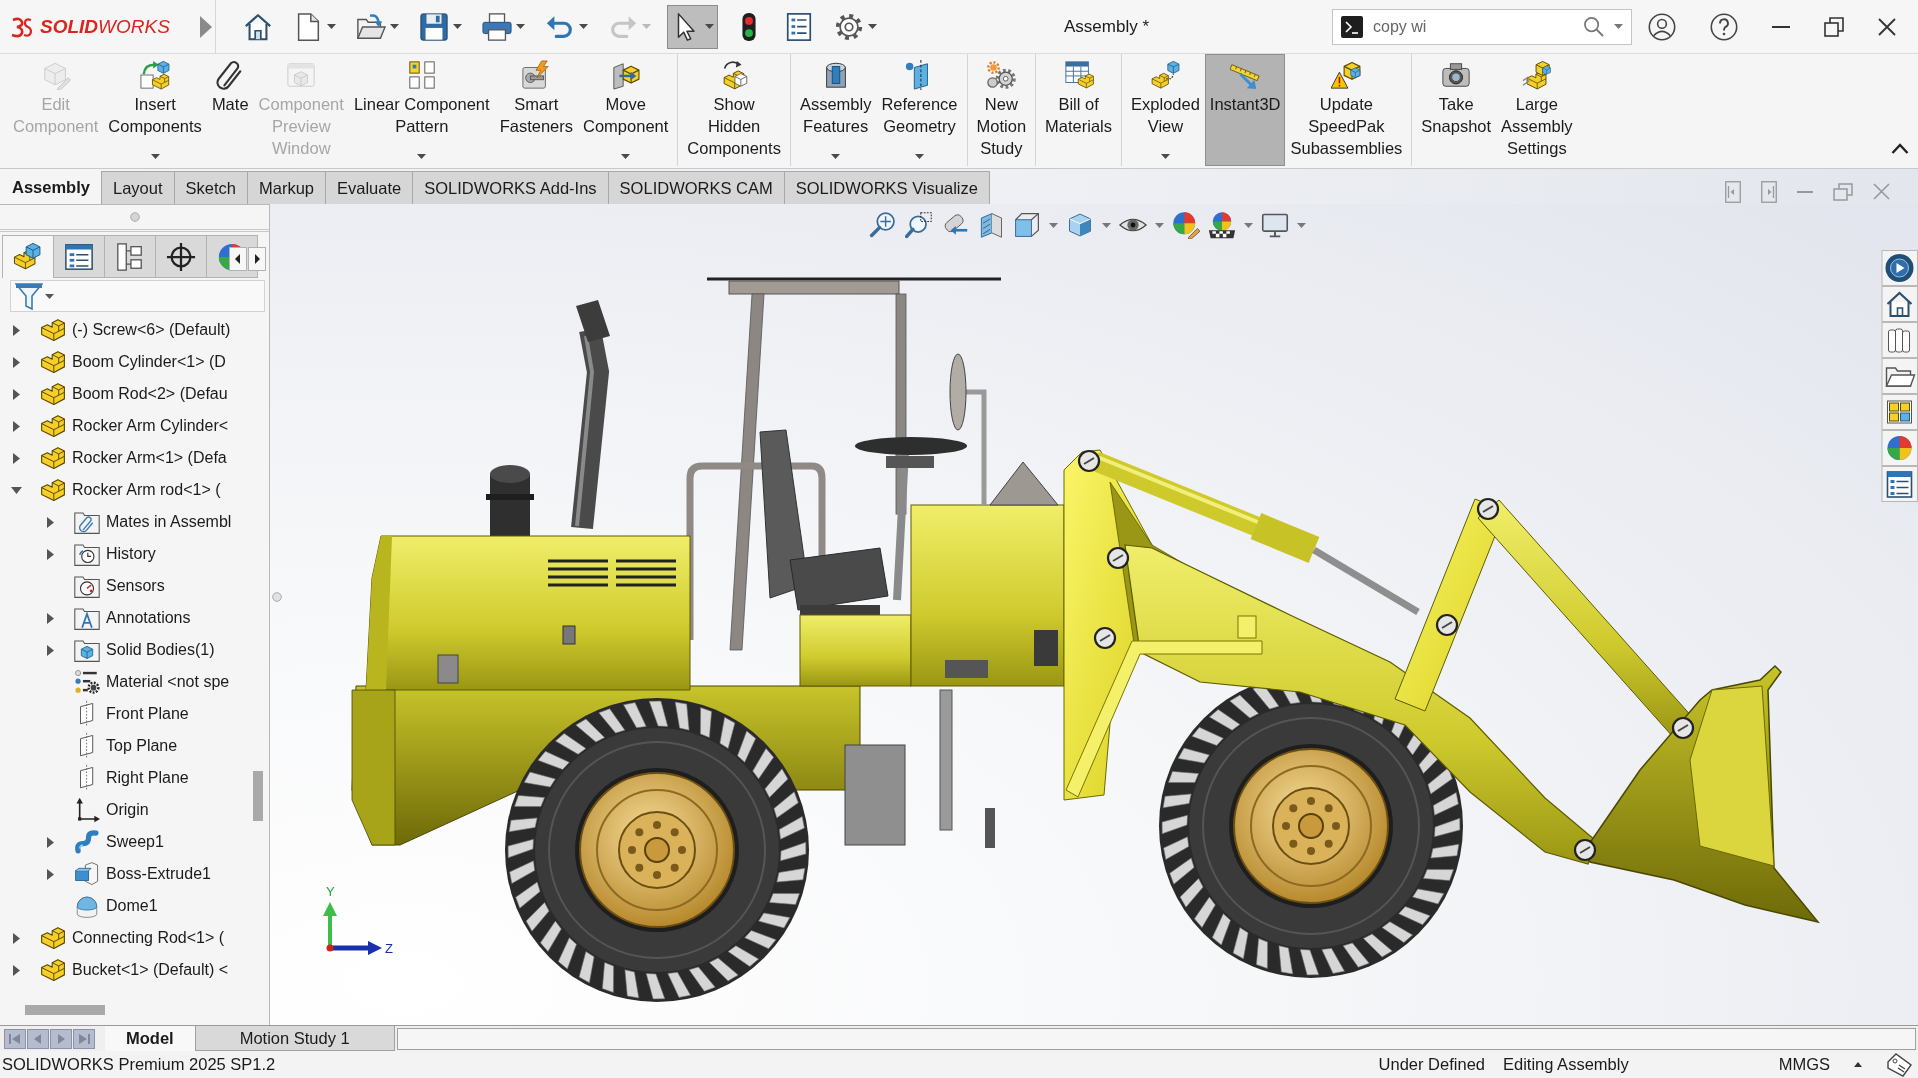 Image resolution: width=1918 pixels, height=1078 pixels. What do you see at coordinates (151, 330) in the screenshot?
I see `tree-item: (-) Screw<6> (Default)` at bounding box center [151, 330].